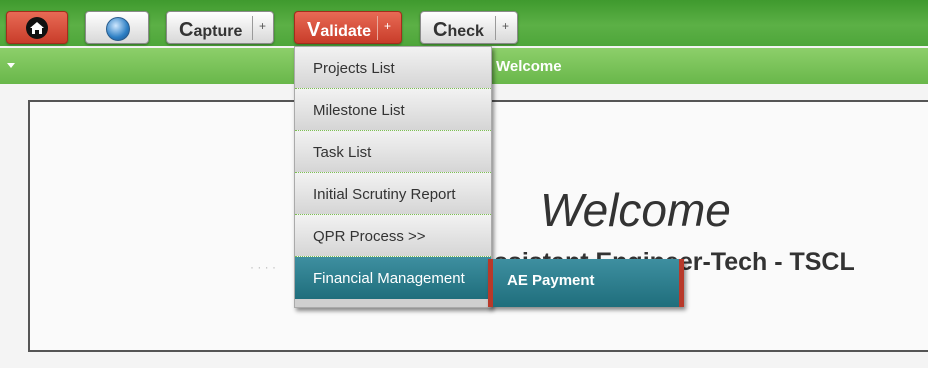 Image resolution: width=928 pixels, height=368 pixels. What do you see at coordinates (393, 110) in the screenshot?
I see `menu-item-milestone-list: Milestone List` at bounding box center [393, 110].